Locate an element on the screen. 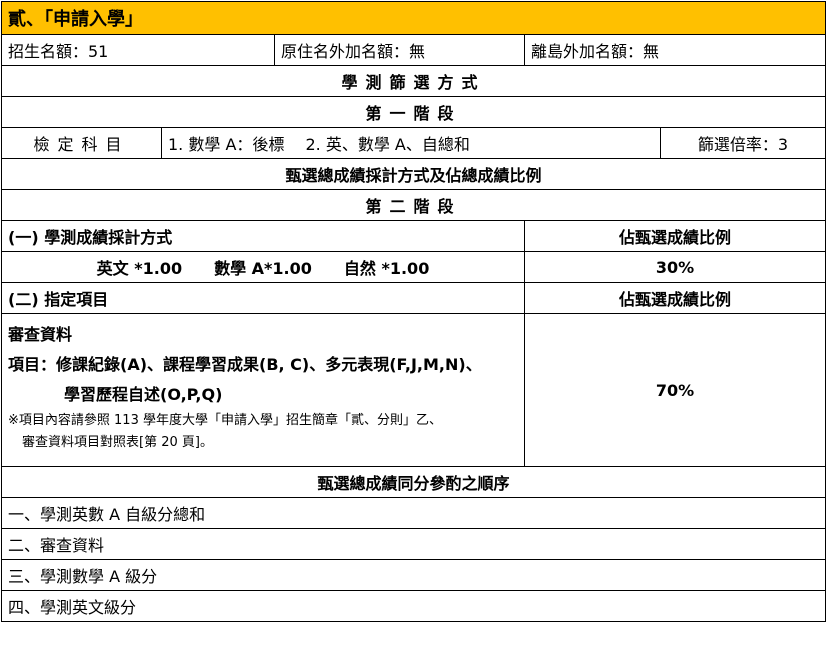 This screenshot has height=653, width=828. score-science: 自然 *1.00 is located at coordinates (386, 268).